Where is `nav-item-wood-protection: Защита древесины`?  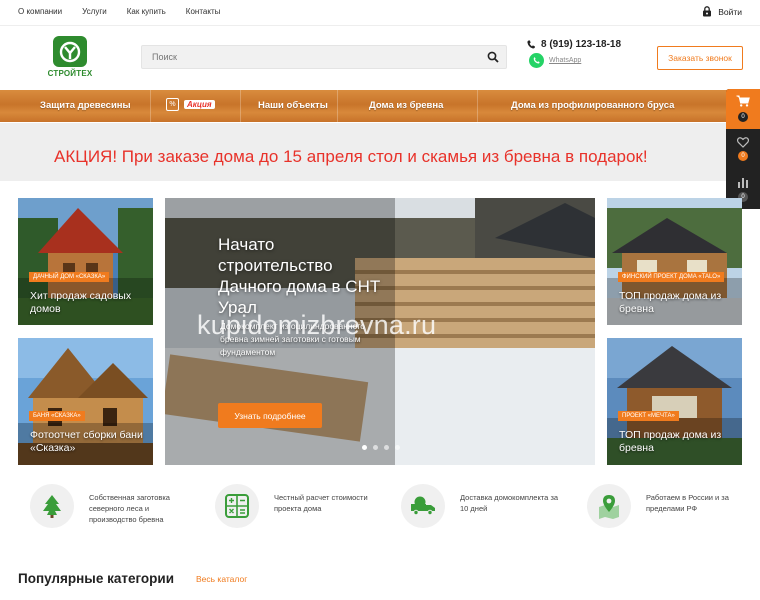
nav-item-wood-protection: Защита древесины is located at coordinates (85, 105).